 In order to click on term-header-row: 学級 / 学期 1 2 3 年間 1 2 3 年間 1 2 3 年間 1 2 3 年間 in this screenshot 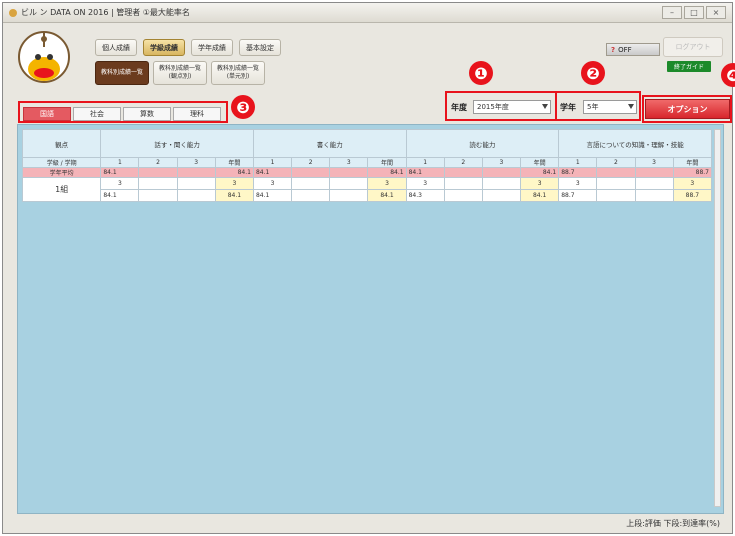, I will do `click(367, 162)`.